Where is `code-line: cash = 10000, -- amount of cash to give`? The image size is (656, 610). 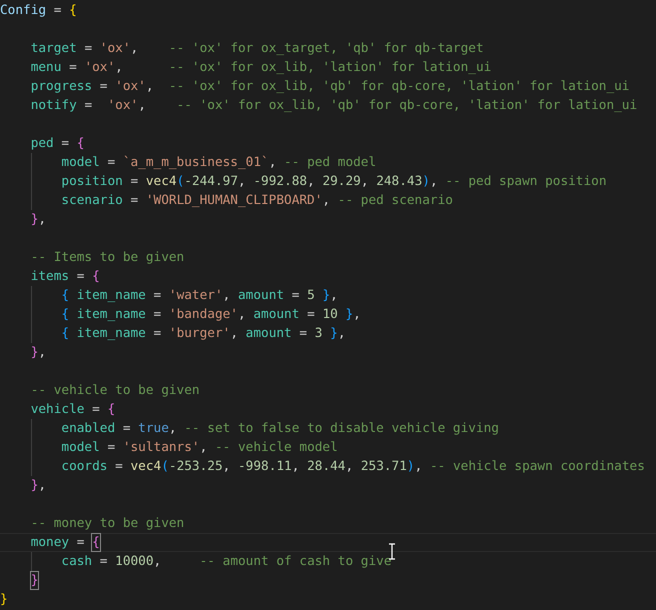 code-line: cash = 10000, -- amount of cash to give is located at coordinates (328, 561).